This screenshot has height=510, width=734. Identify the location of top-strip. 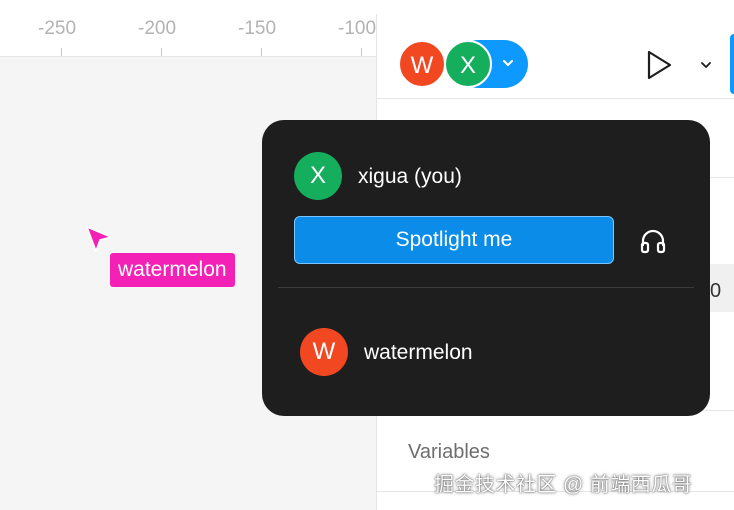
(367, 7).